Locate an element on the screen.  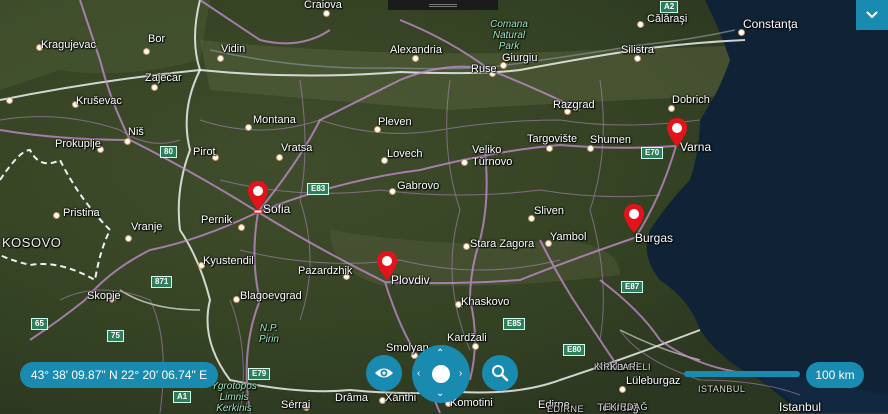
location-pin-plovdiv is located at coordinates (387, 267).